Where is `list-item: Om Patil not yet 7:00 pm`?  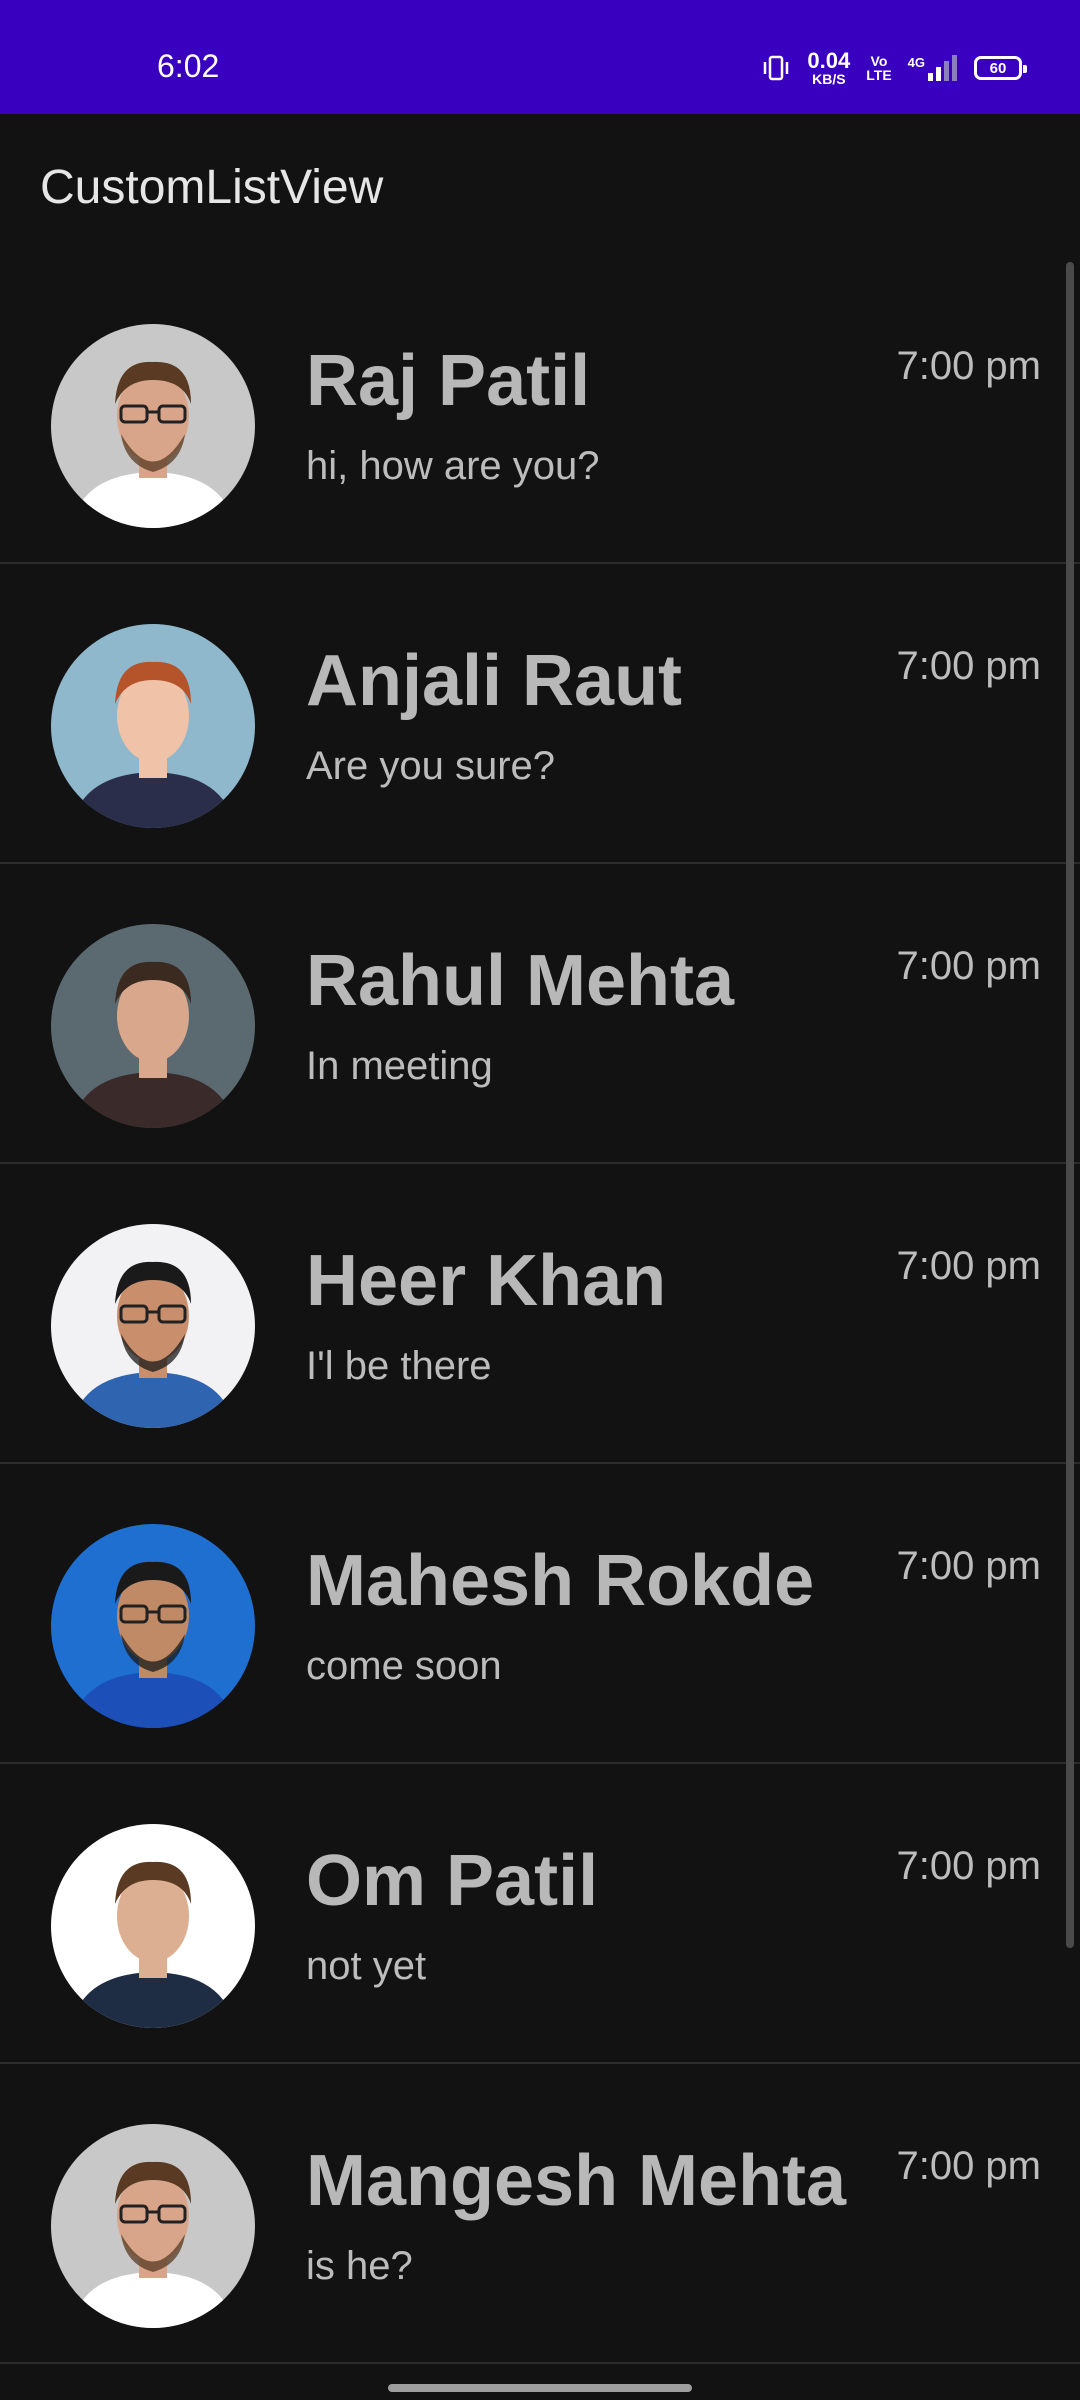 list-item: Om Patil not yet 7:00 pm is located at coordinates (540, 1914).